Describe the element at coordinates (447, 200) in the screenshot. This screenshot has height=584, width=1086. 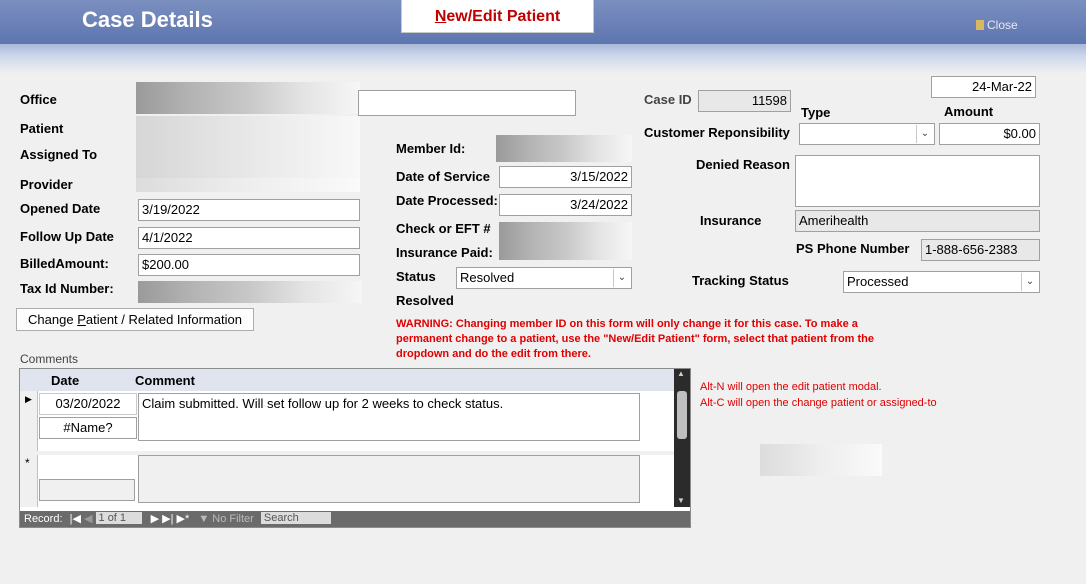
I see `date-processed-label: Date Processed:` at that location.